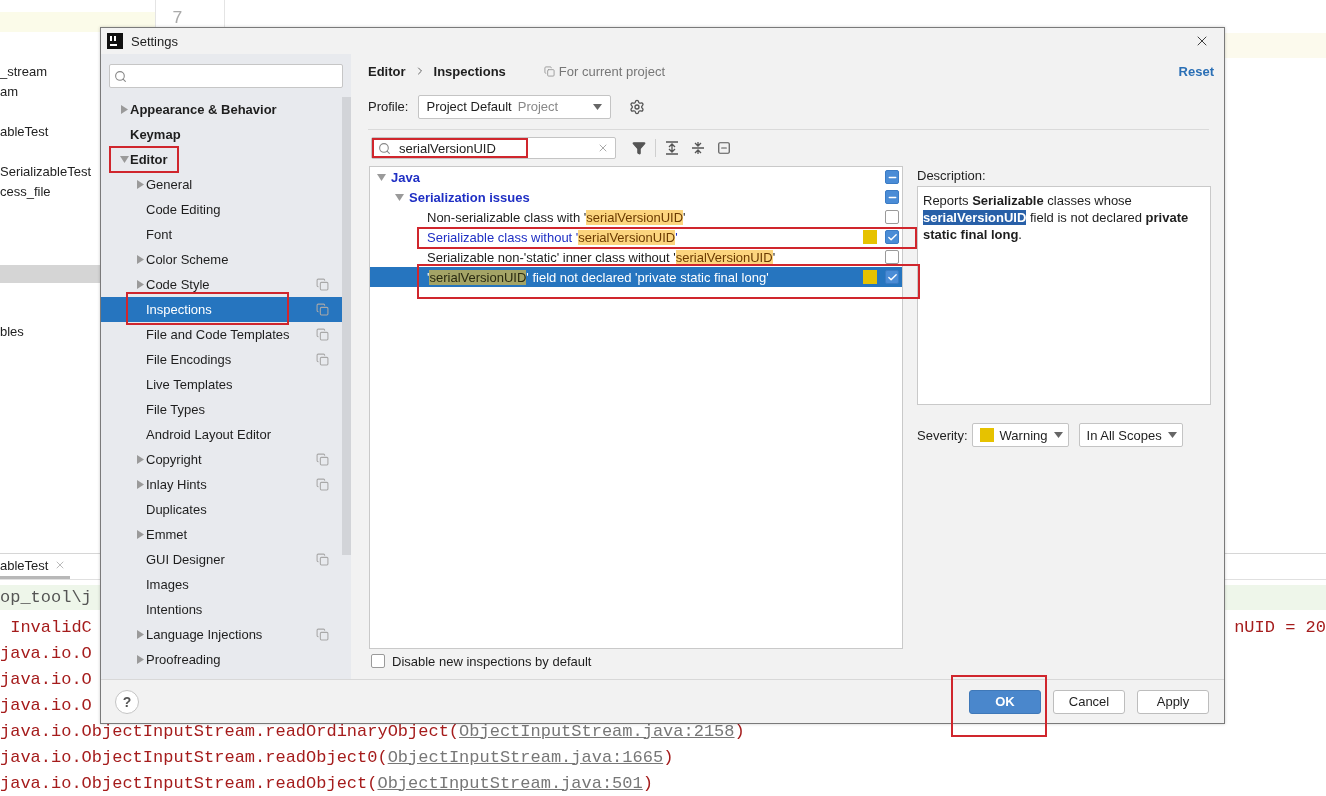 Image resolution: width=1326 pixels, height=796 pixels. What do you see at coordinates (226, 76) in the screenshot?
I see `search-field` at bounding box center [226, 76].